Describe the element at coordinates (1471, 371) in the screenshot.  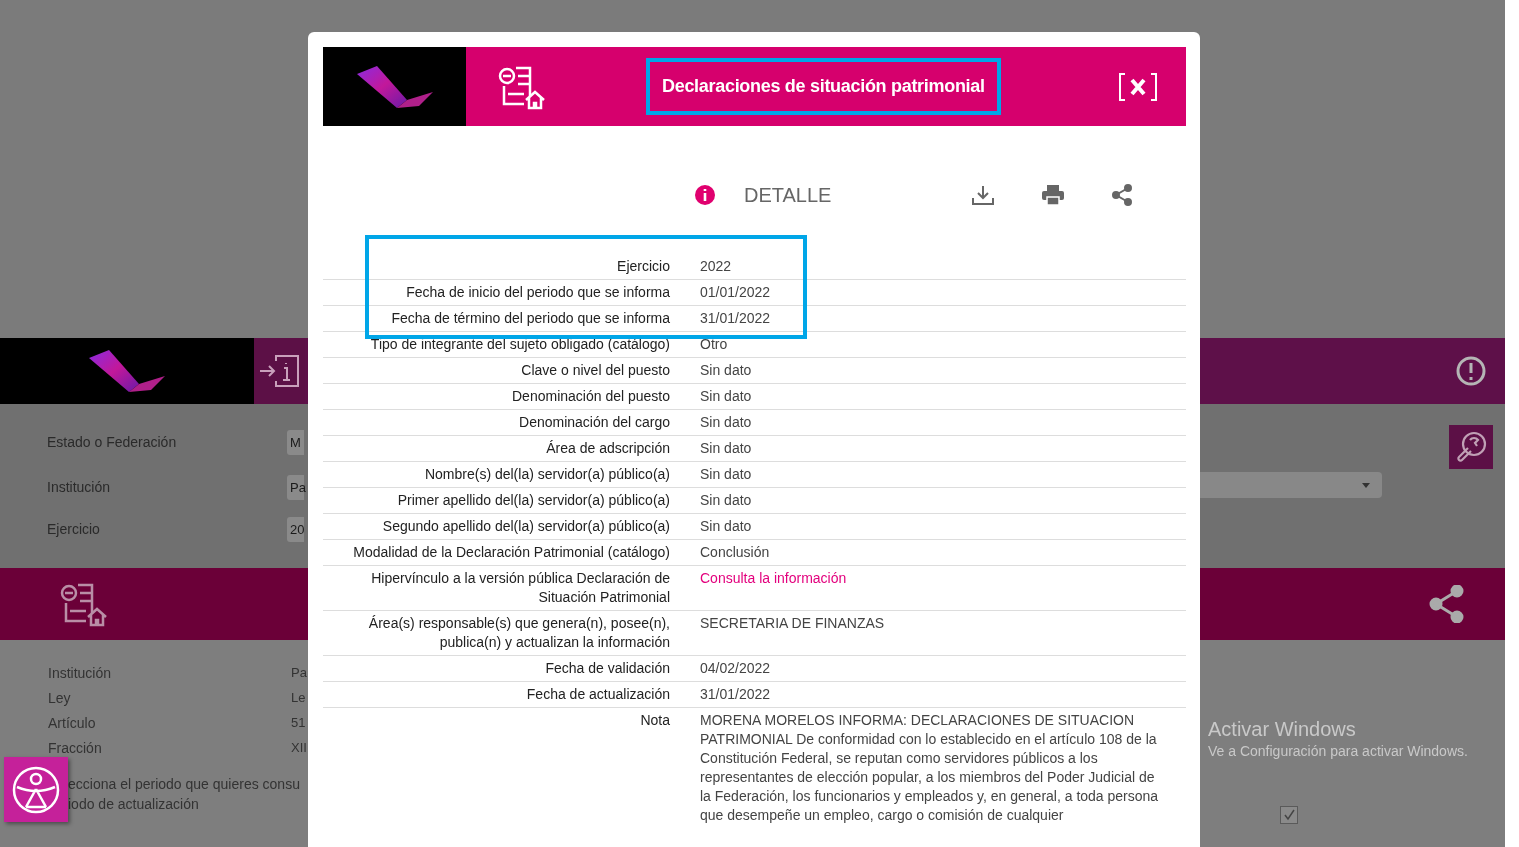
I see `alert-icon` at that location.